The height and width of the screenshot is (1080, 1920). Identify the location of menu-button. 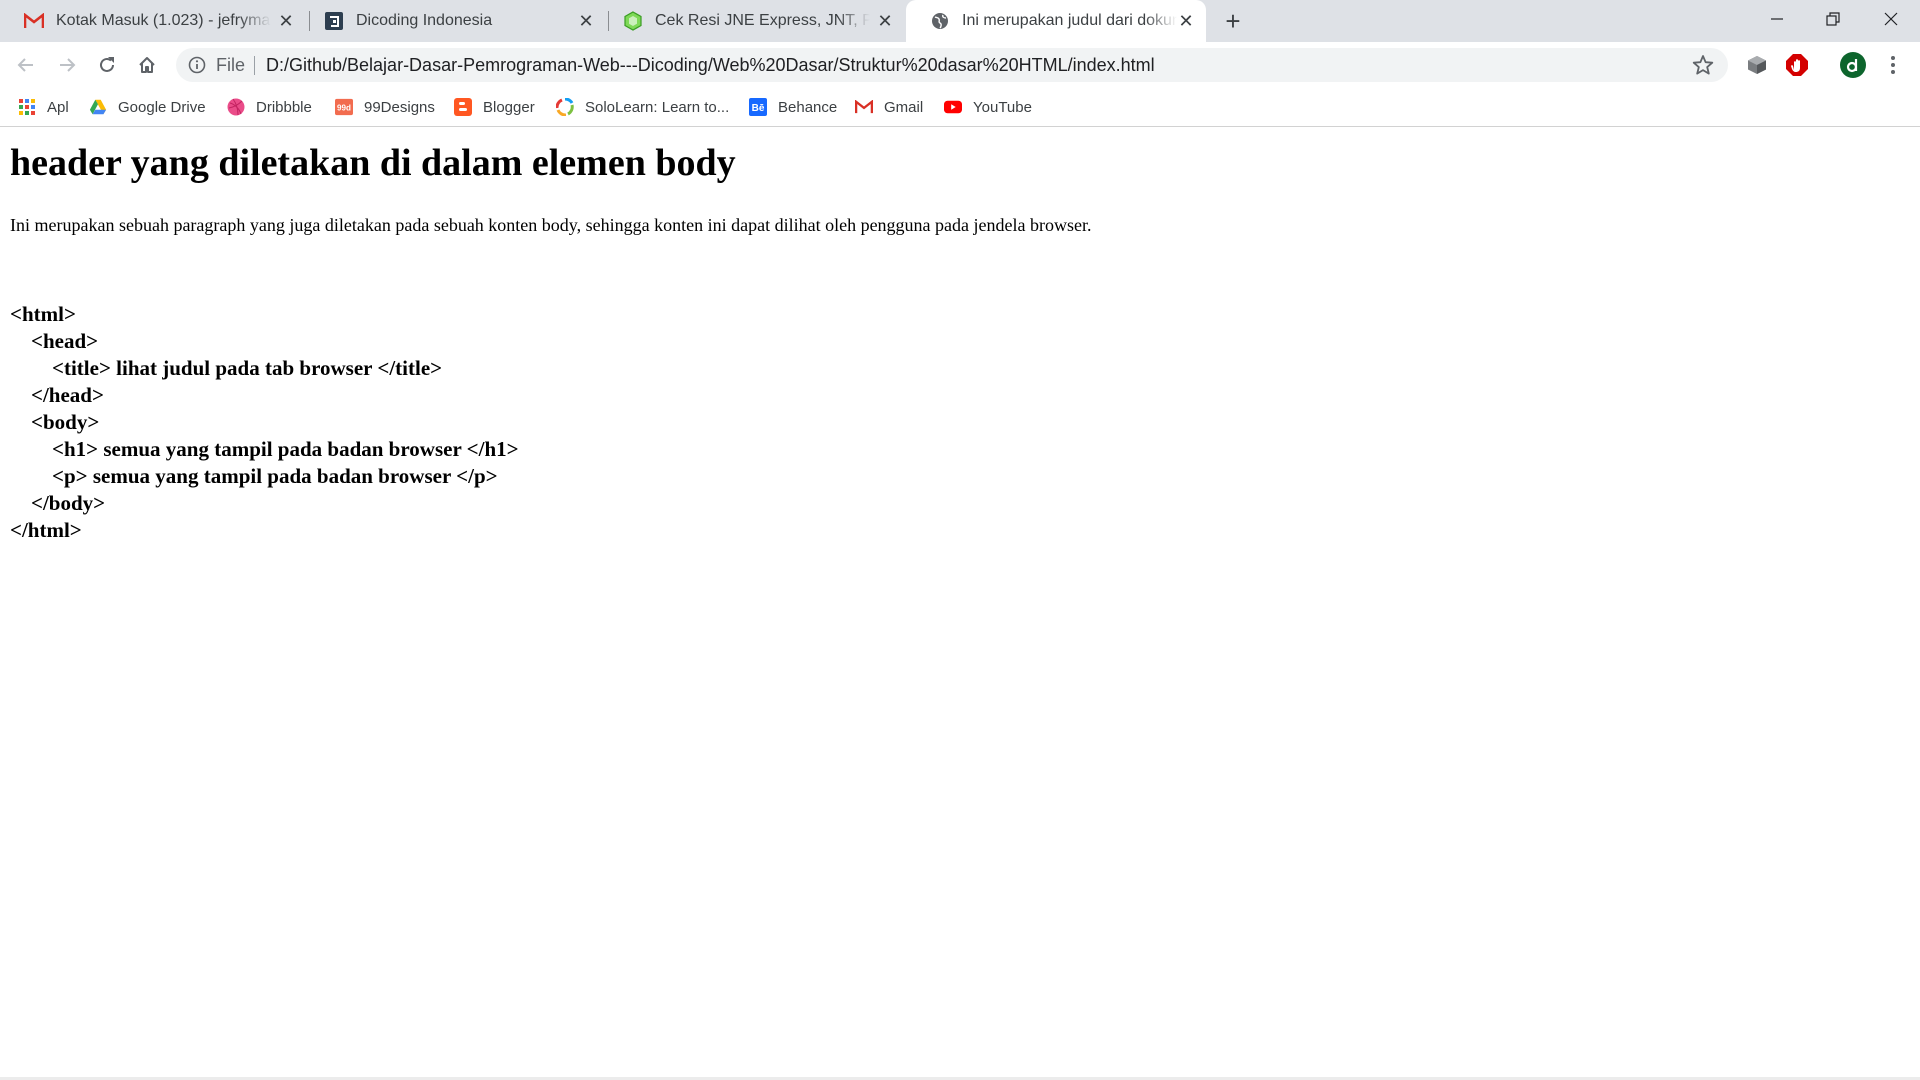
(1893, 65).